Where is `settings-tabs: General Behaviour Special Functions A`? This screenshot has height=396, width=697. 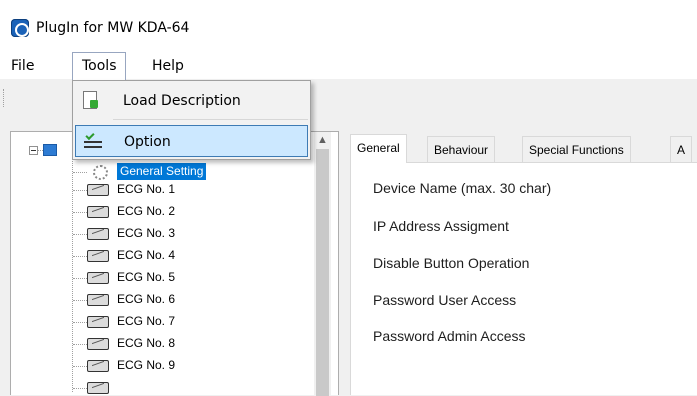 settings-tabs: General Behaviour Special Functions A is located at coordinates (523, 148).